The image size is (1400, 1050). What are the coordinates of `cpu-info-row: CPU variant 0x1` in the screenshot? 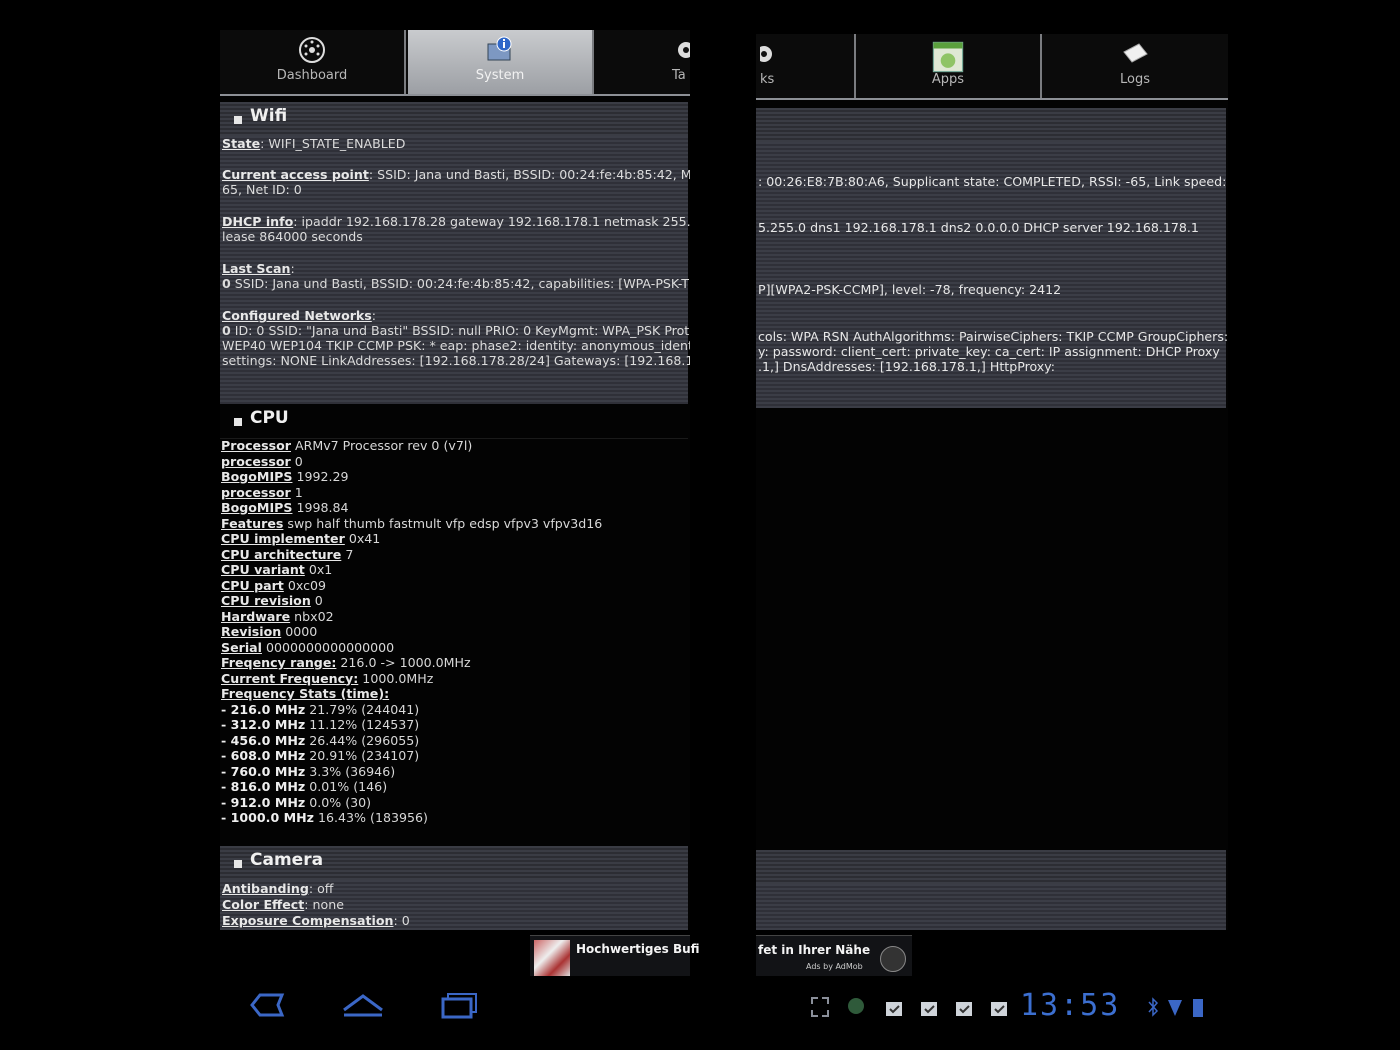 It's located at (411, 570).